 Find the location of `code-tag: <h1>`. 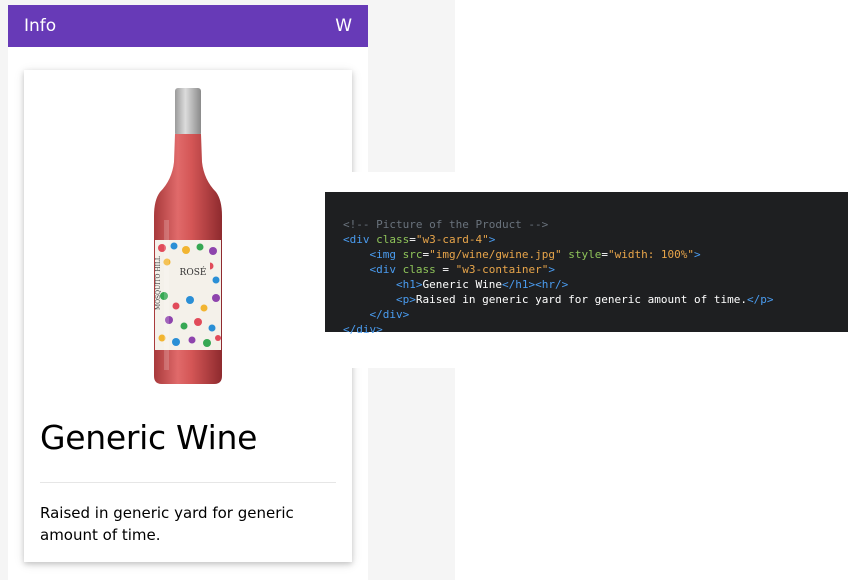

code-tag: <h1> is located at coordinates (409, 284).